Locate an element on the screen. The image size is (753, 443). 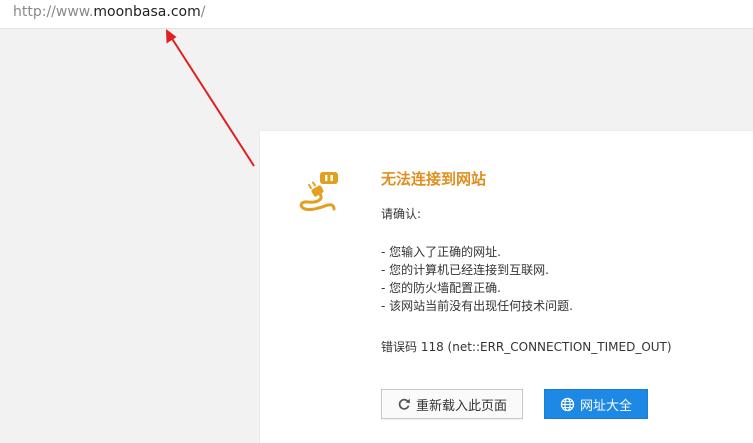
error-code: 错误码 118 (net::ERR_CONNECTION_TIMED_OUT) is located at coordinates (526, 347).